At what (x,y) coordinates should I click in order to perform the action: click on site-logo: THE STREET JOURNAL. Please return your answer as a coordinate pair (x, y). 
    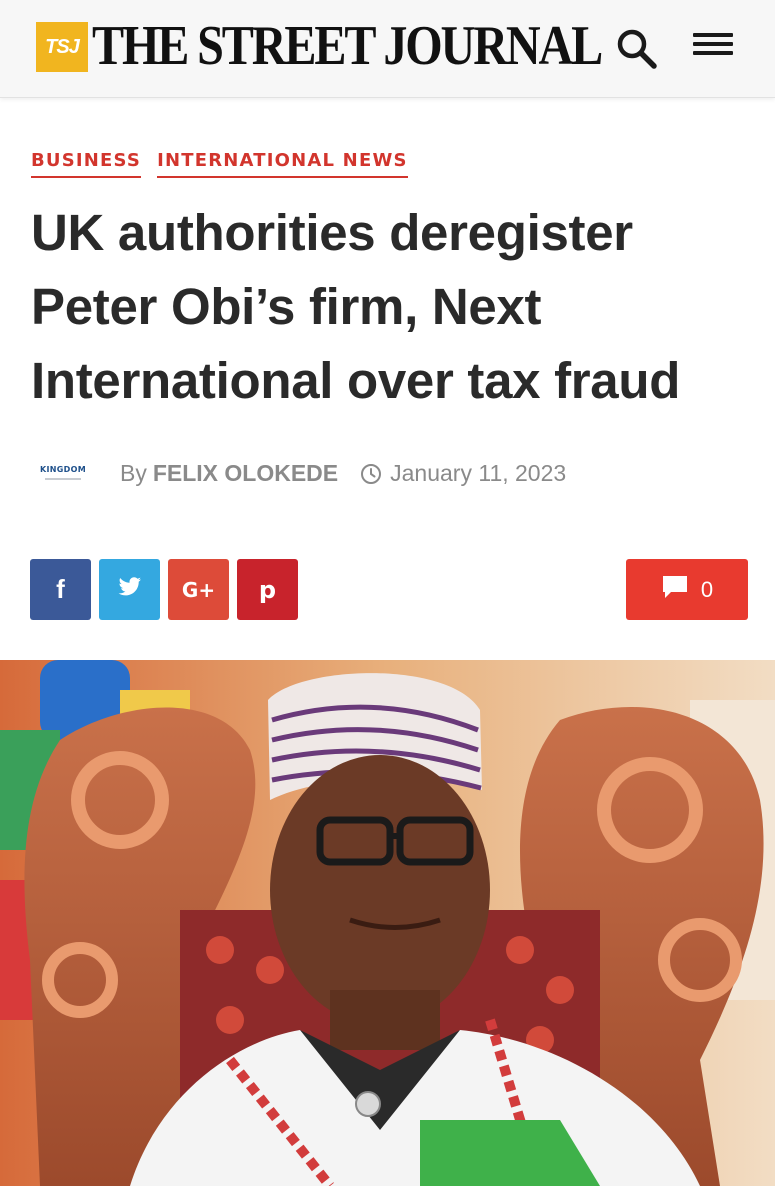
    Looking at the image, I should click on (347, 46).